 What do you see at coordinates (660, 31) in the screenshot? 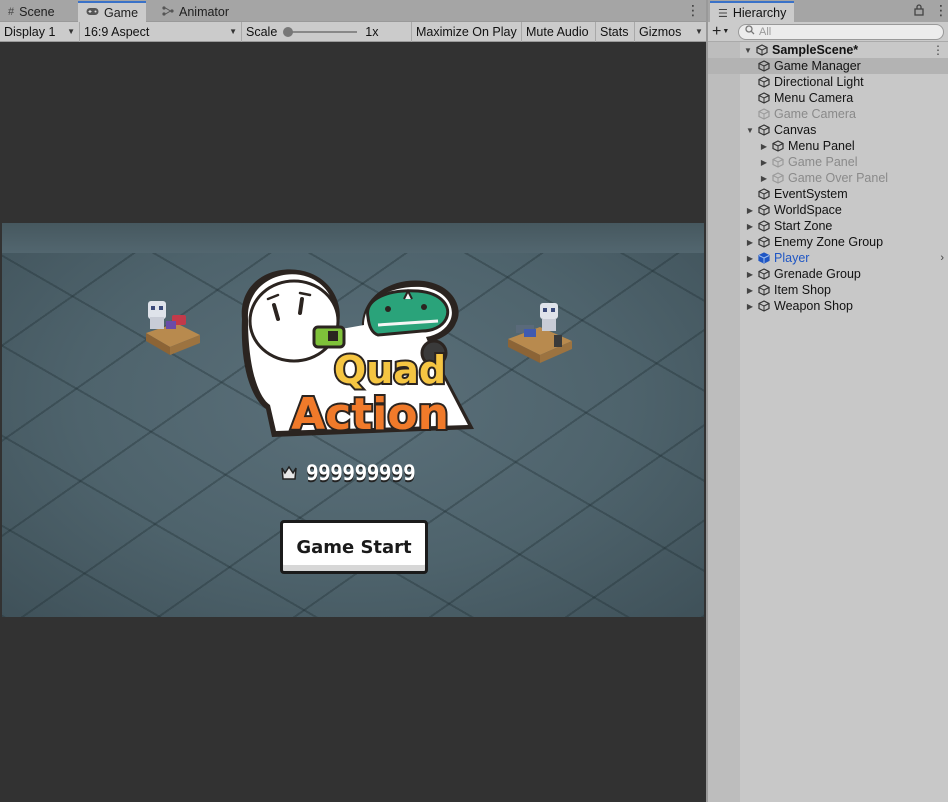
I see `gizmos-label: Gizmos` at bounding box center [660, 31].